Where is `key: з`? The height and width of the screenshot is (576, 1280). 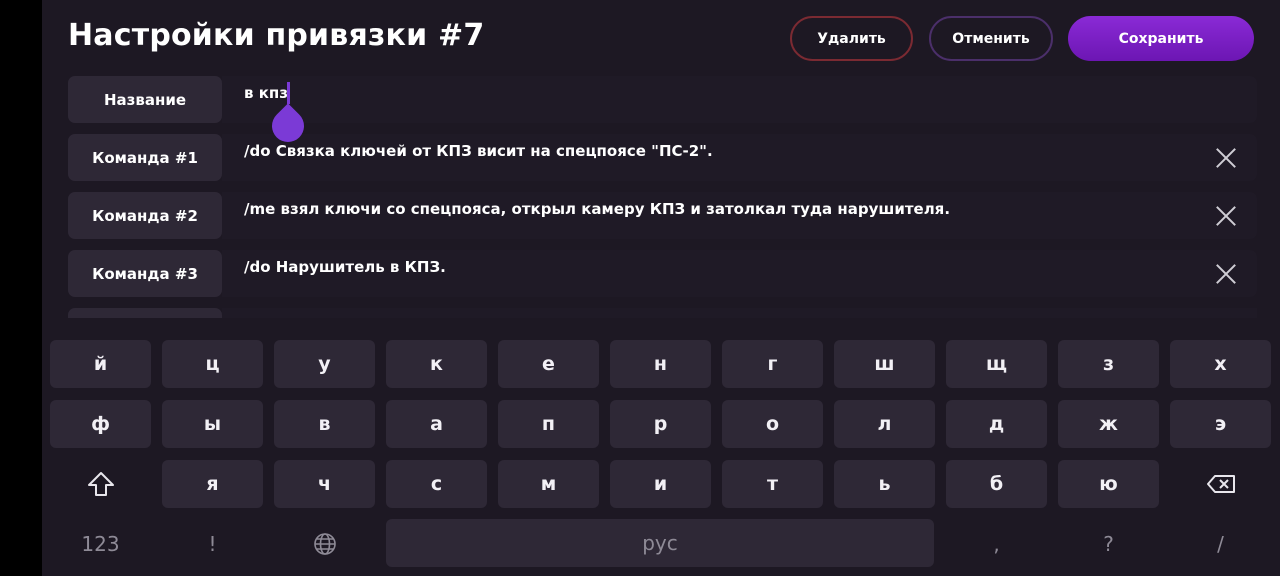
key: з is located at coordinates (1108, 364).